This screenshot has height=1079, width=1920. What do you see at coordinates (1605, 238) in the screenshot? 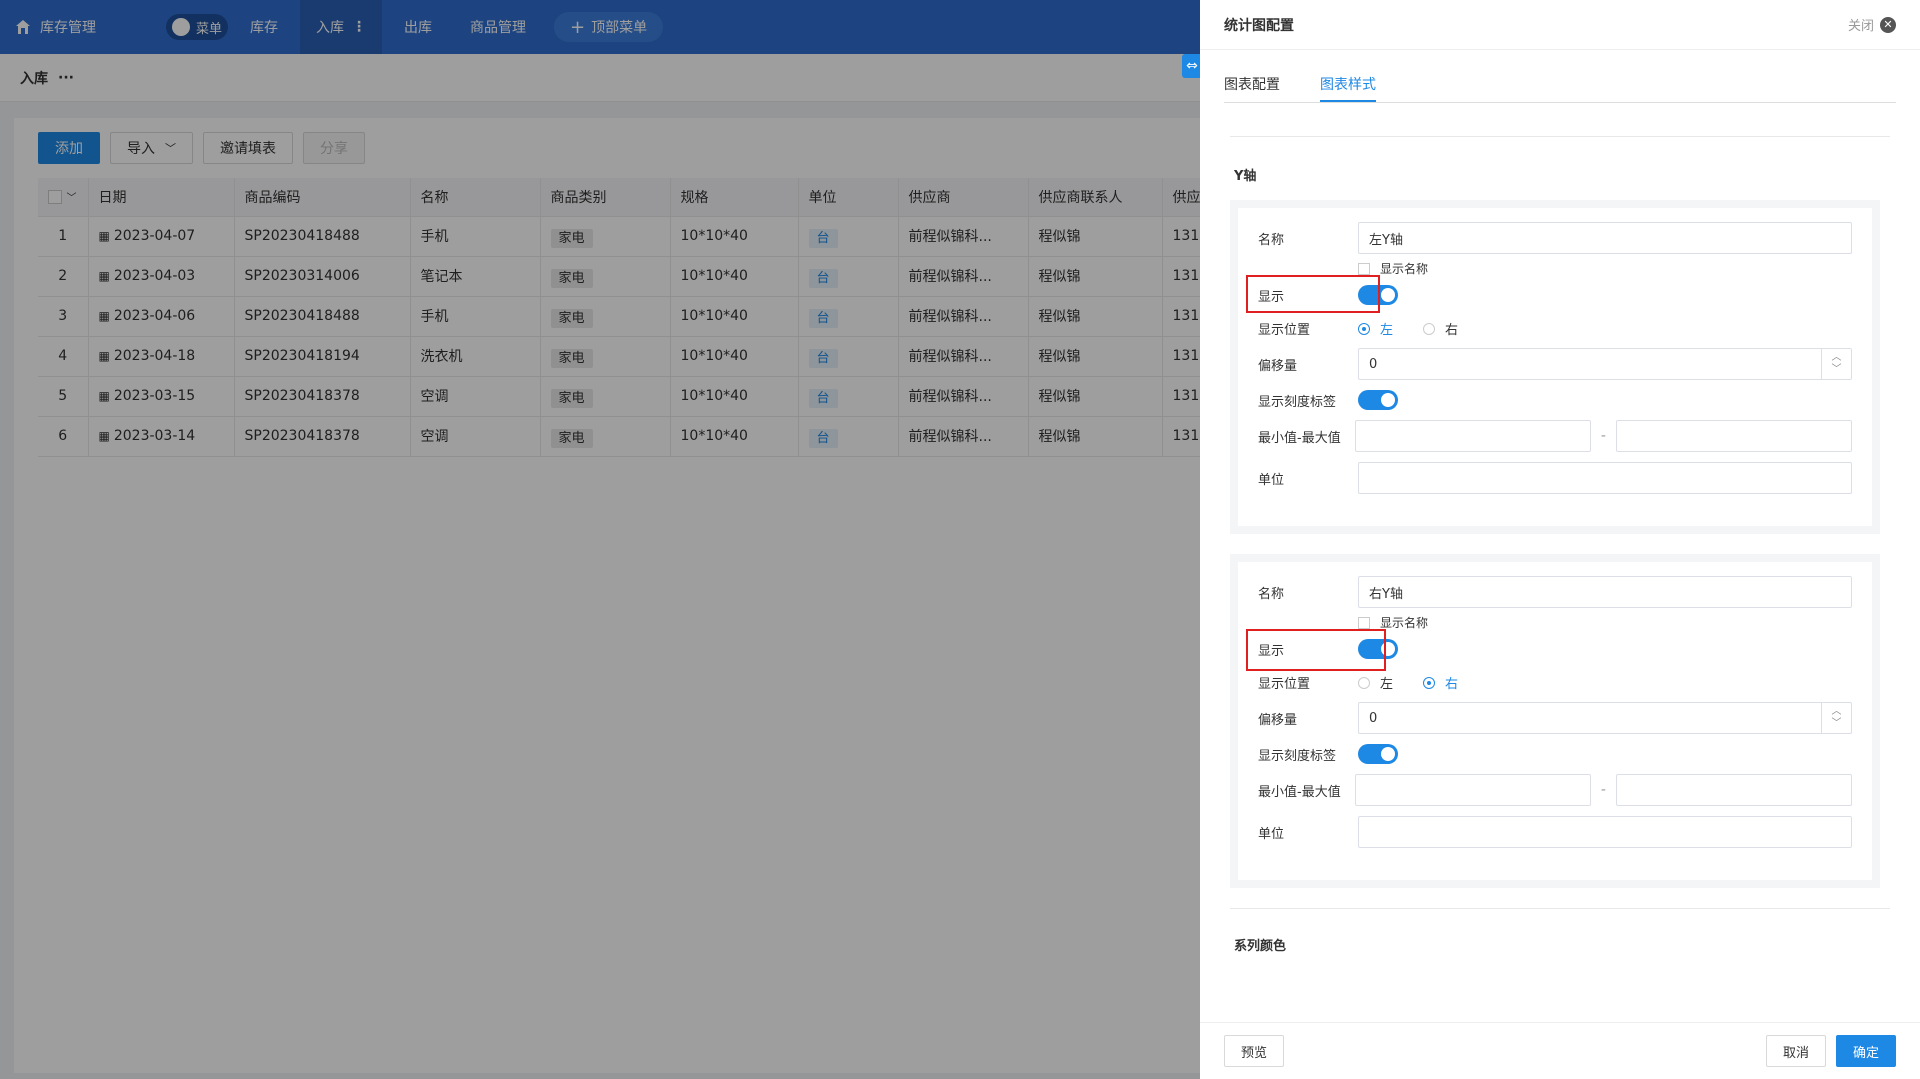
I see `axis-name-input: 左Y轴` at bounding box center [1605, 238].